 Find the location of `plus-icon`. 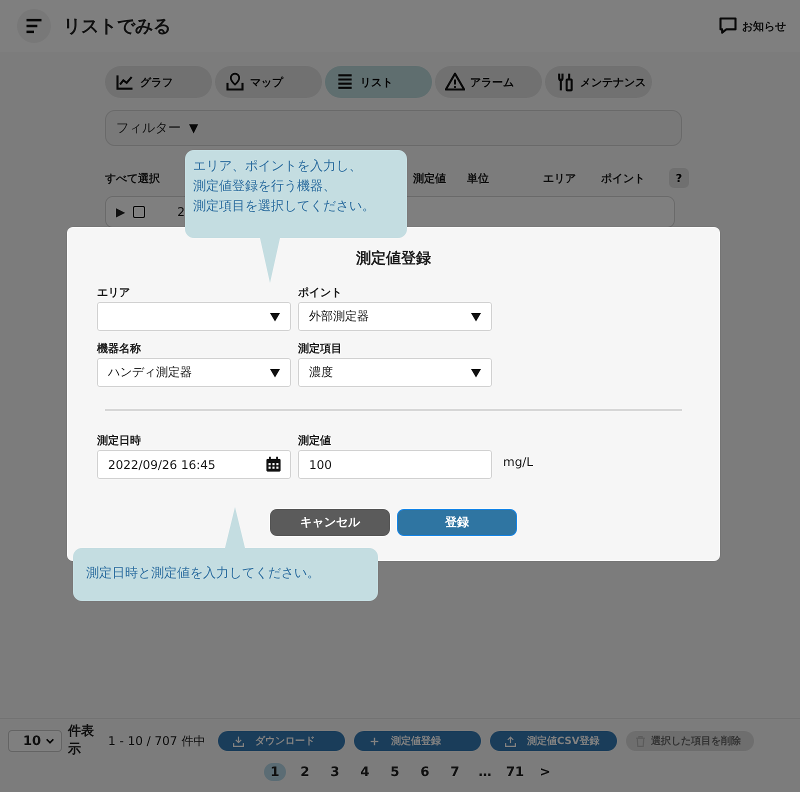

plus-icon is located at coordinates (374, 741).